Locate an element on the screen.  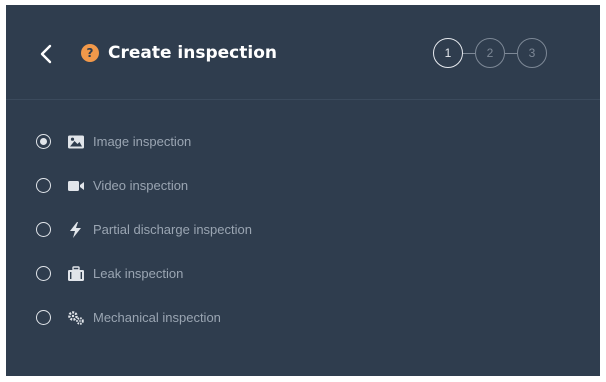
option-mechanical-inspection: Mechanical inspection is located at coordinates (244, 319).